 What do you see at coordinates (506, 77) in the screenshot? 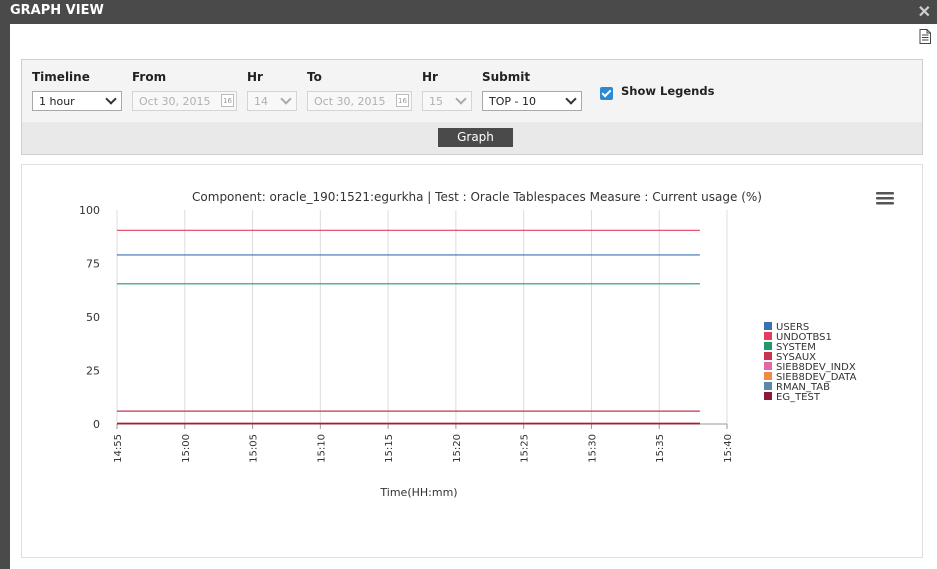
I see `submit-label: Submit` at bounding box center [506, 77].